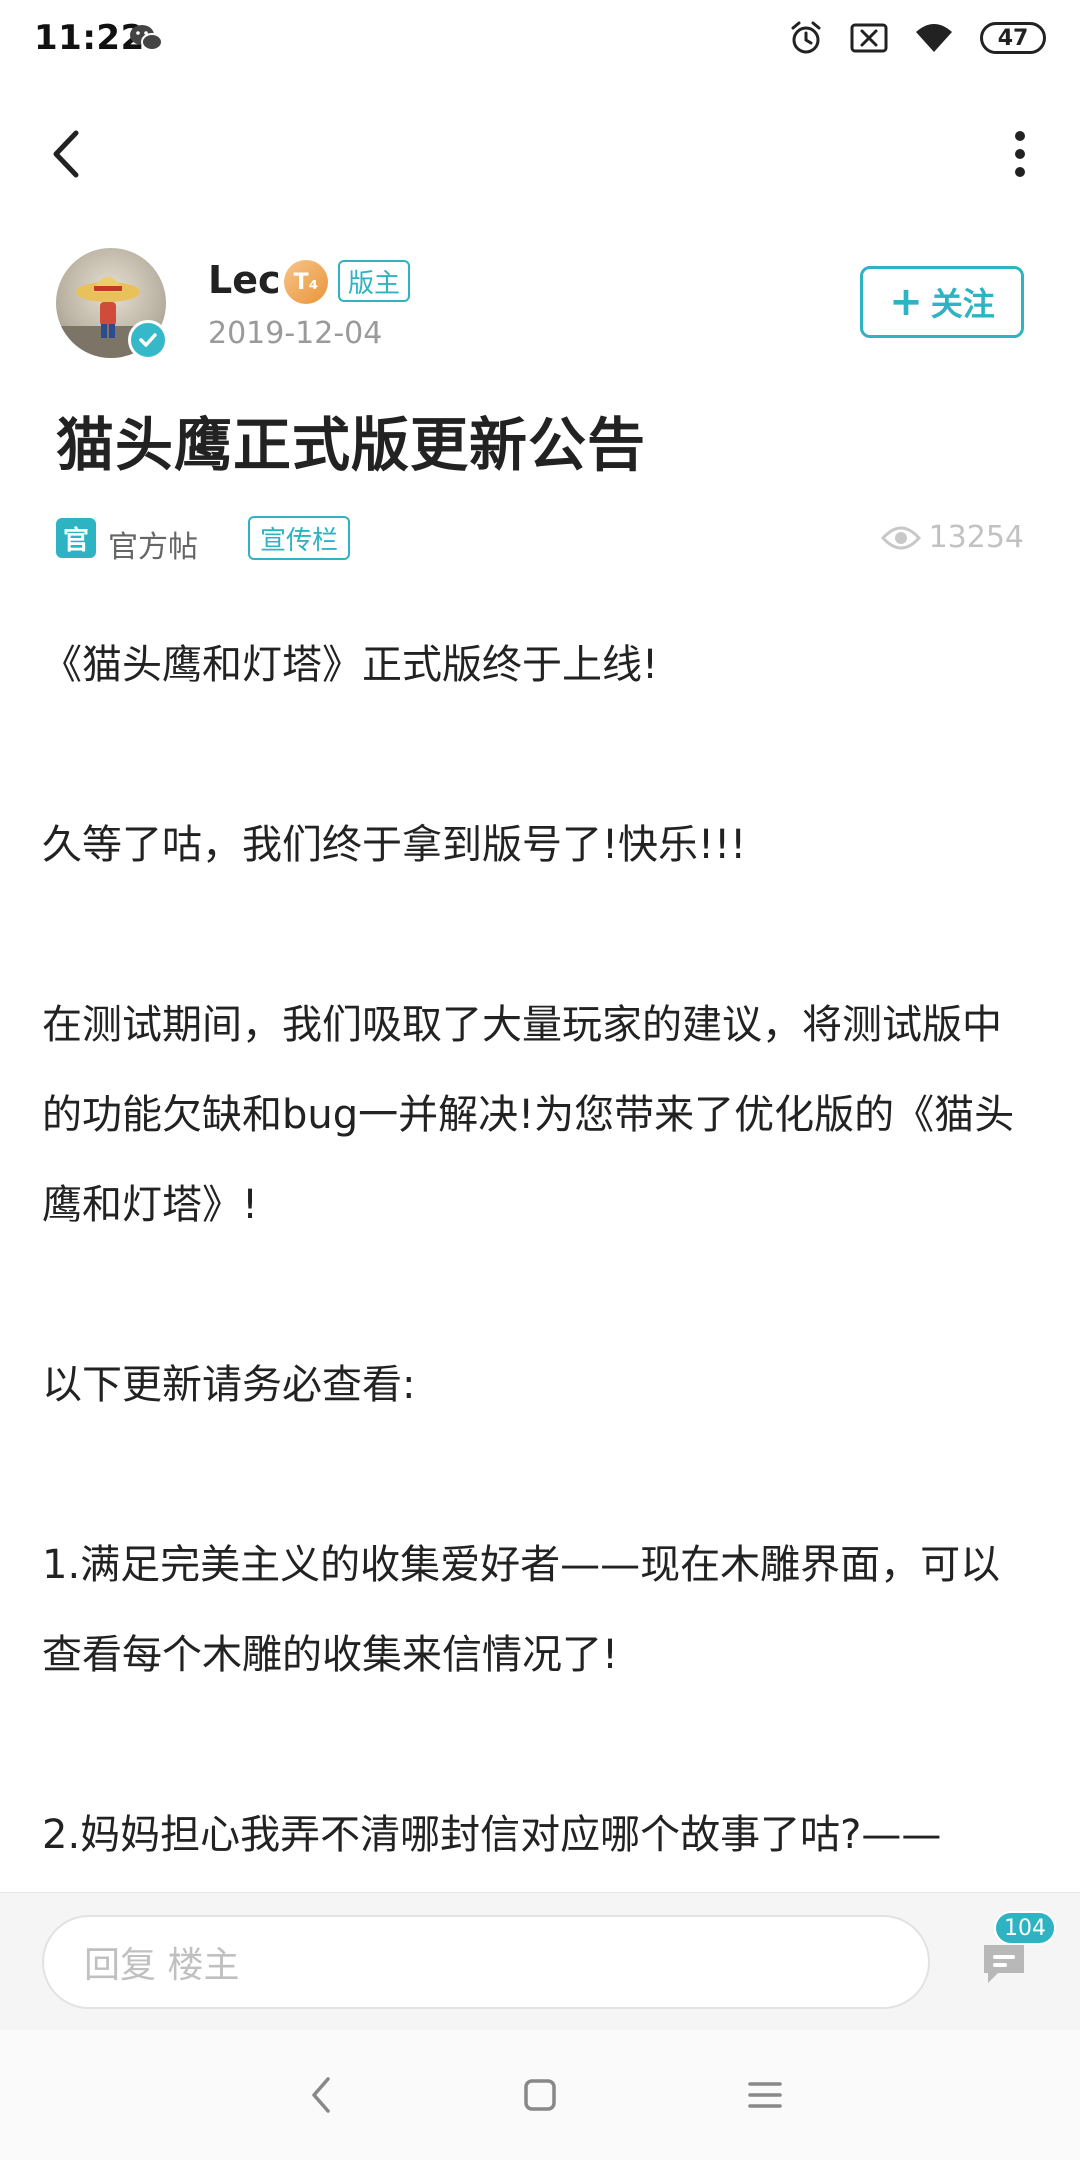  I want to click on chevron-left-icon, so click(66, 154).